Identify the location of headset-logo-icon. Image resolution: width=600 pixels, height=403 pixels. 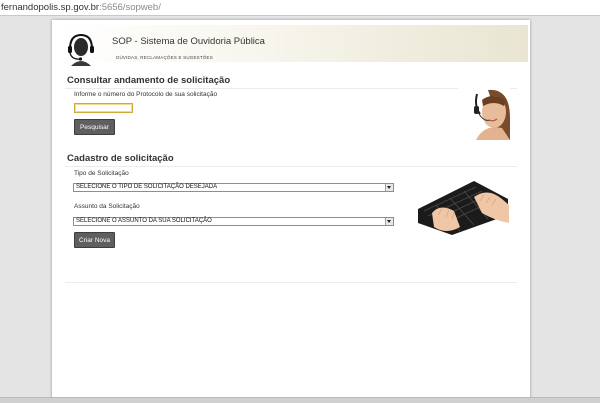
(81, 49).